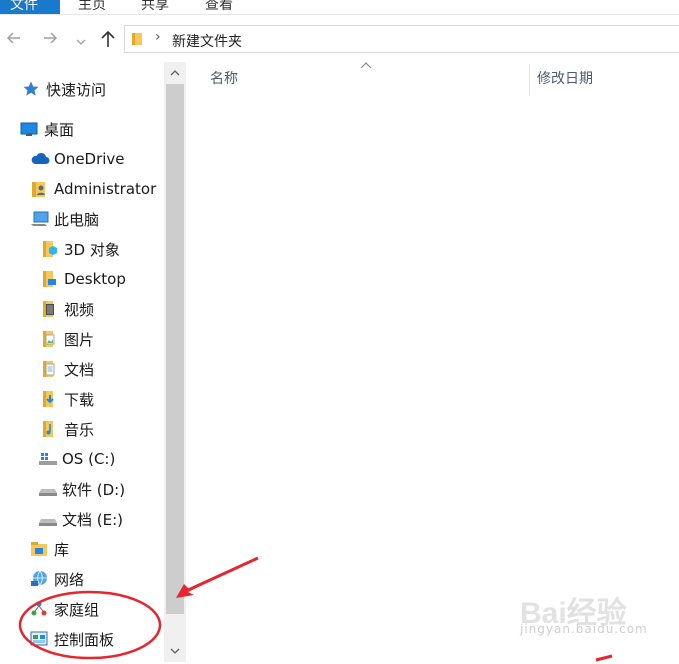 The height and width of the screenshot is (664, 679). Describe the element at coordinates (76, 89) in the screenshot. I see `nav-item-label: 快速访问` at that location.